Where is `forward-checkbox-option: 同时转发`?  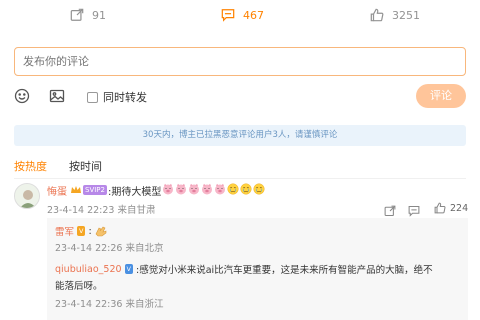
forward-checkbox-option: 同时转发 is located at coordinates (117, 97).